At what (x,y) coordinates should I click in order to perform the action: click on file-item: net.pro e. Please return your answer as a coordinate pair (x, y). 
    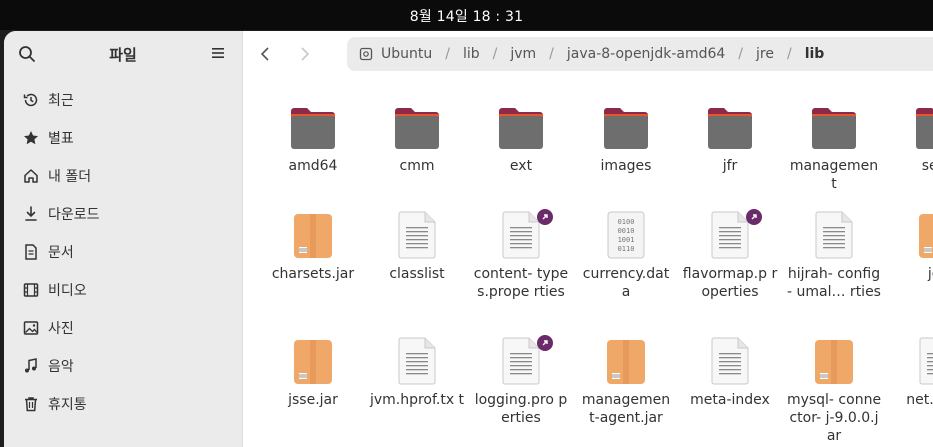
    Looking at the image, I should click on (909, 371).